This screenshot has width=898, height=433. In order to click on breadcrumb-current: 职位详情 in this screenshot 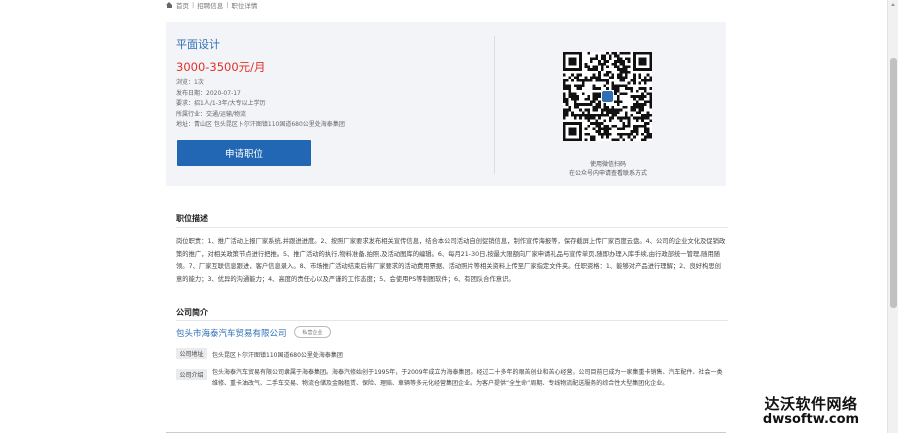, I will do `click(244, 6)`.